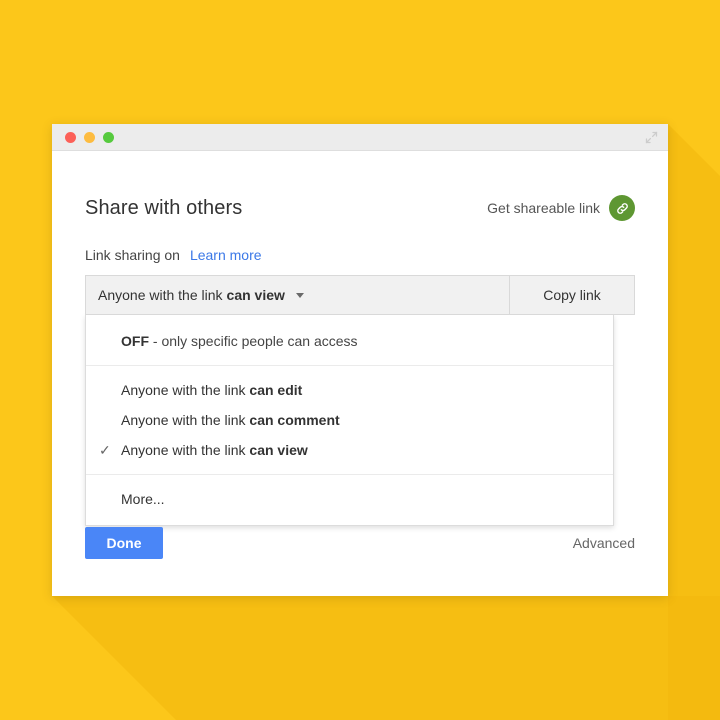 This screenshot has width=720, height=720. Describe the element at coordinates (278, 450) in the screenshot. I see `menu-item-value: can view` at that location.